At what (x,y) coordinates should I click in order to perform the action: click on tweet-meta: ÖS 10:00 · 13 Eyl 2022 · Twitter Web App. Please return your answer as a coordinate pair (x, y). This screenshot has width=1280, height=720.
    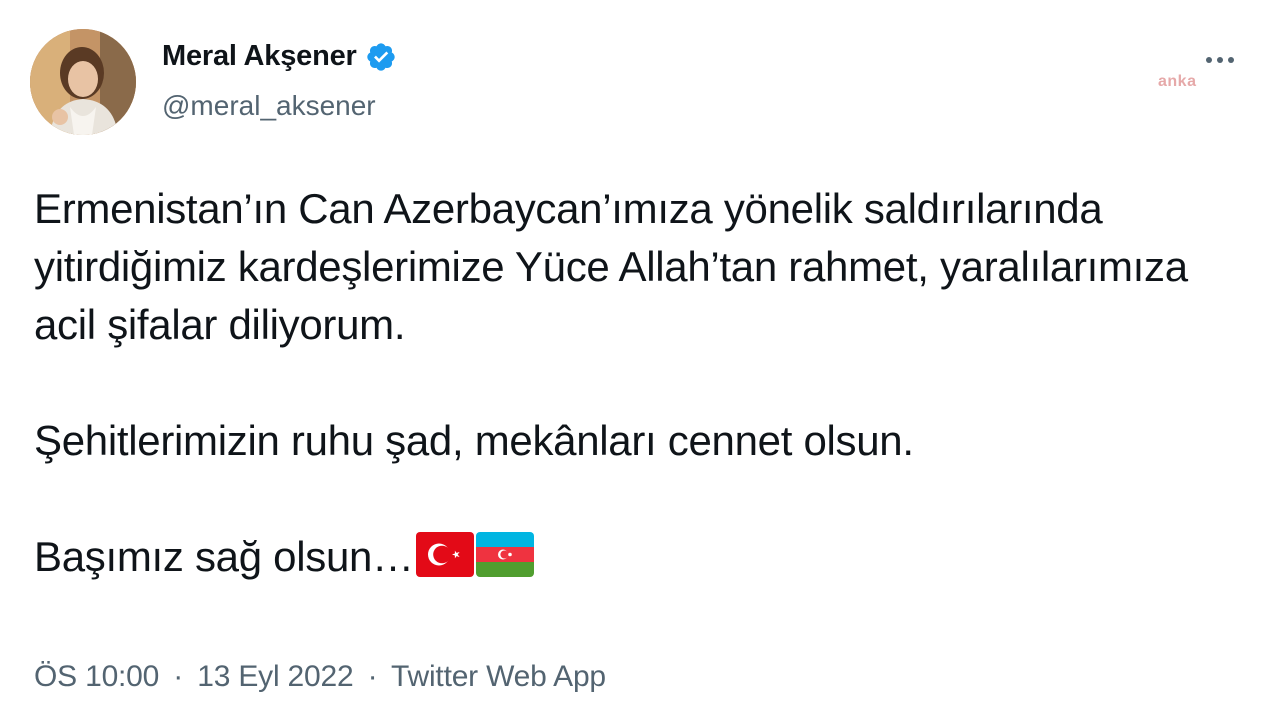
    Looking at the image, I should click on (320, 677).